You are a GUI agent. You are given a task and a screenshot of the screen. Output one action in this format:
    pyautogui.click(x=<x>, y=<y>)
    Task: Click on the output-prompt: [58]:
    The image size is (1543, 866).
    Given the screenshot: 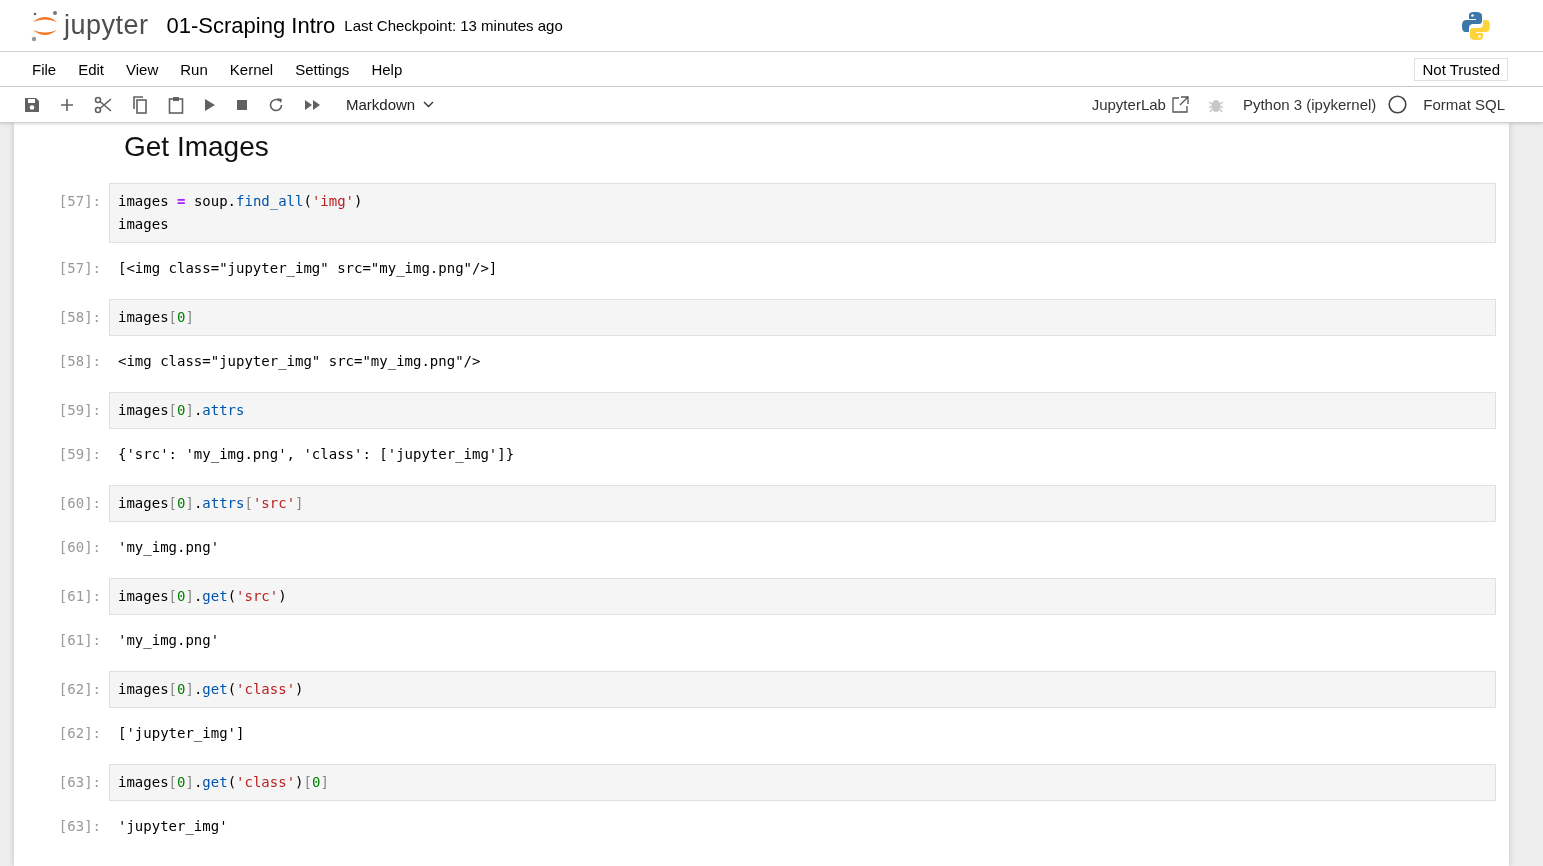 What is the action you would take?
    pyautogui.click(x=79, y=361)
    